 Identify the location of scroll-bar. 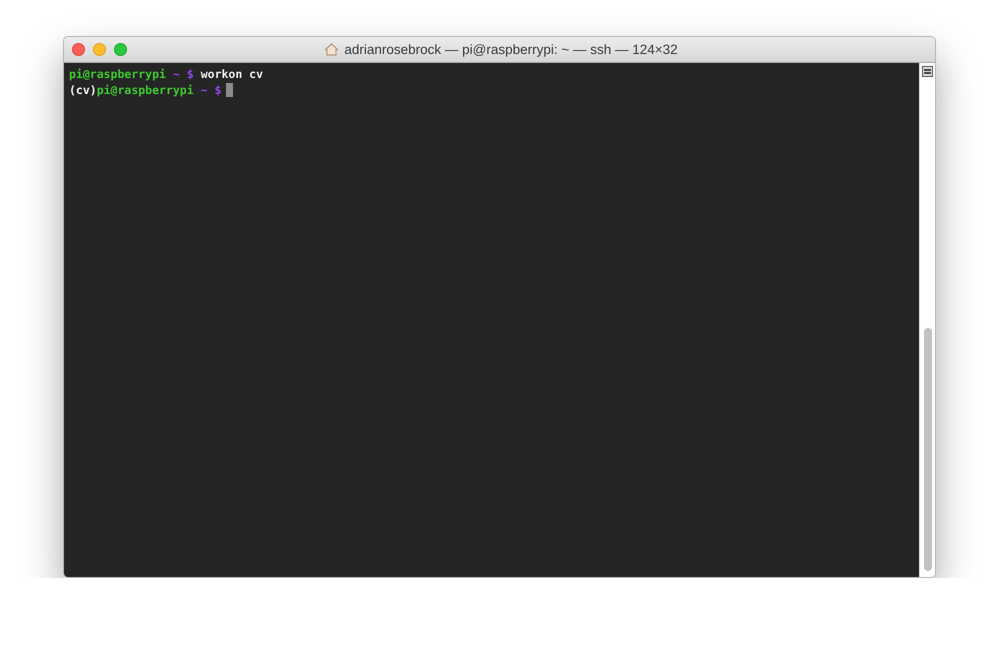
(927, 320).